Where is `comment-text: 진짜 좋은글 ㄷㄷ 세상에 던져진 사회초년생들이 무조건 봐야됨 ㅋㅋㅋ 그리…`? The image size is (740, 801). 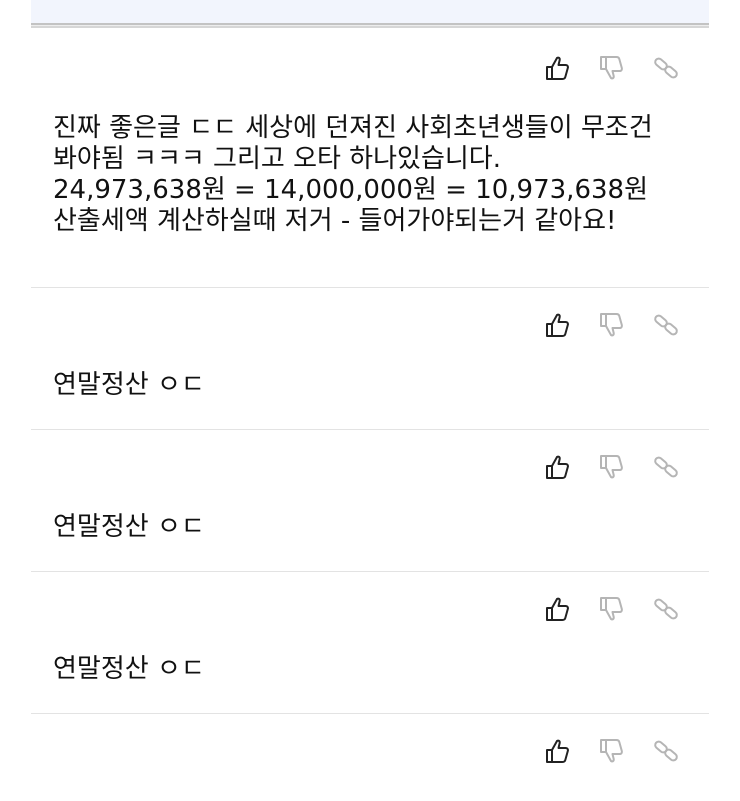
comment-text: 진짜 좋은글 ㄷㄷ 세상에 던져진 사회초년생들이 무조건 봐야됨 ㅋㅋㅋ 그리… is located at coordinates (353, 174).